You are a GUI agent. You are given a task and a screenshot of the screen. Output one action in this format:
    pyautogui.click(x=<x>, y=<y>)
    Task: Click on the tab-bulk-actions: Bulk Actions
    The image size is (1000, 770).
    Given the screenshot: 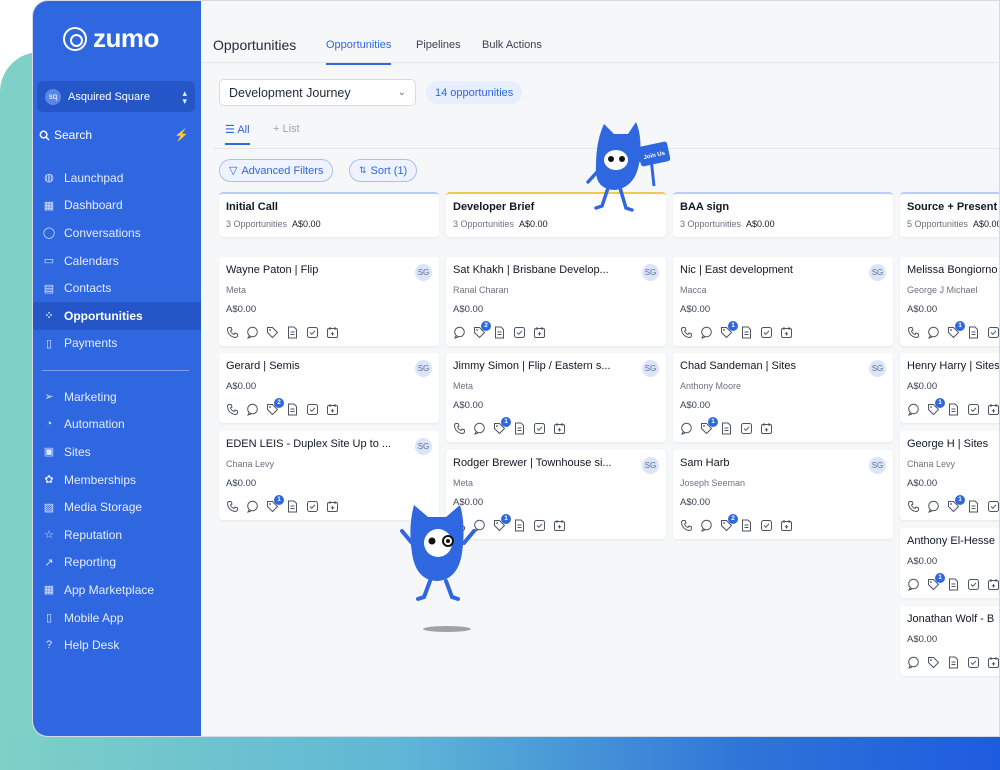 What is the action you would take?
    pyautogui.click(x=512, y=45)
    